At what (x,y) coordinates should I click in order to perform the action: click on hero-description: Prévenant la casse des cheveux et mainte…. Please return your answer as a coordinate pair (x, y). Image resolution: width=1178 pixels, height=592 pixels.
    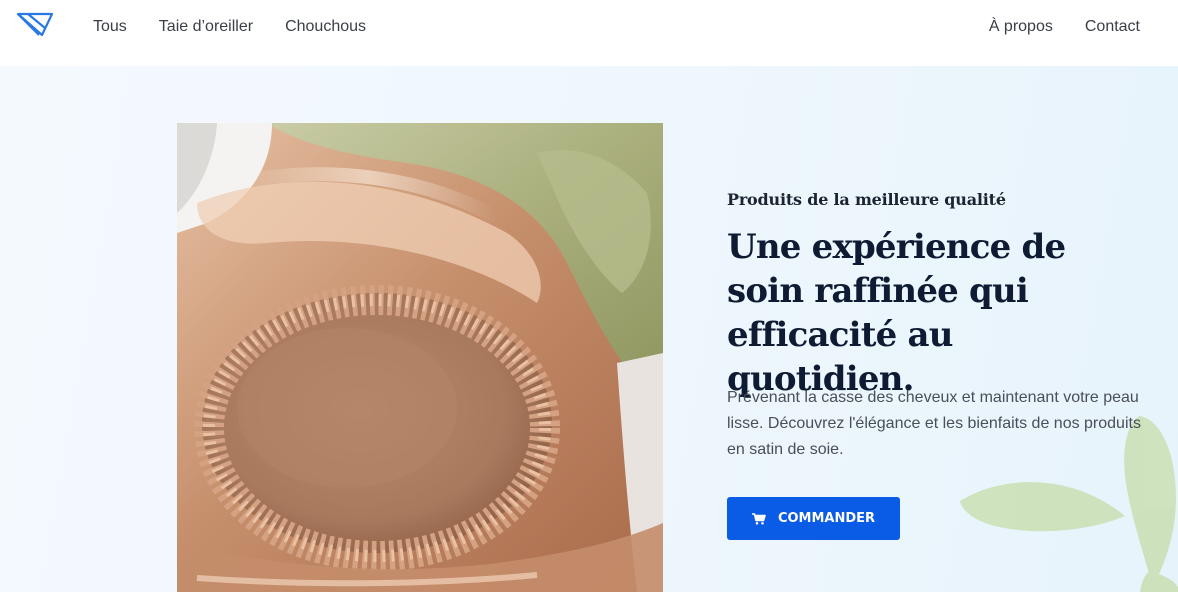
    Looking at the image, I should click on (934, 423).